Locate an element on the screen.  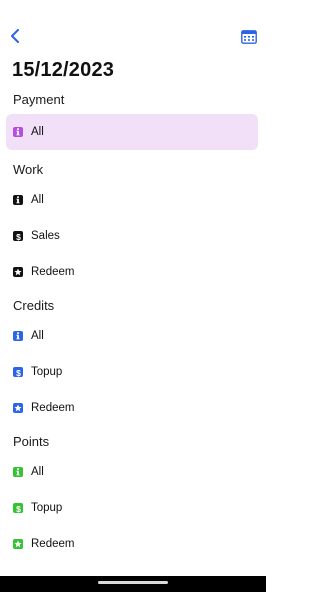
list-item-points-redeem: Redeem is located at coordinates (132, 544).